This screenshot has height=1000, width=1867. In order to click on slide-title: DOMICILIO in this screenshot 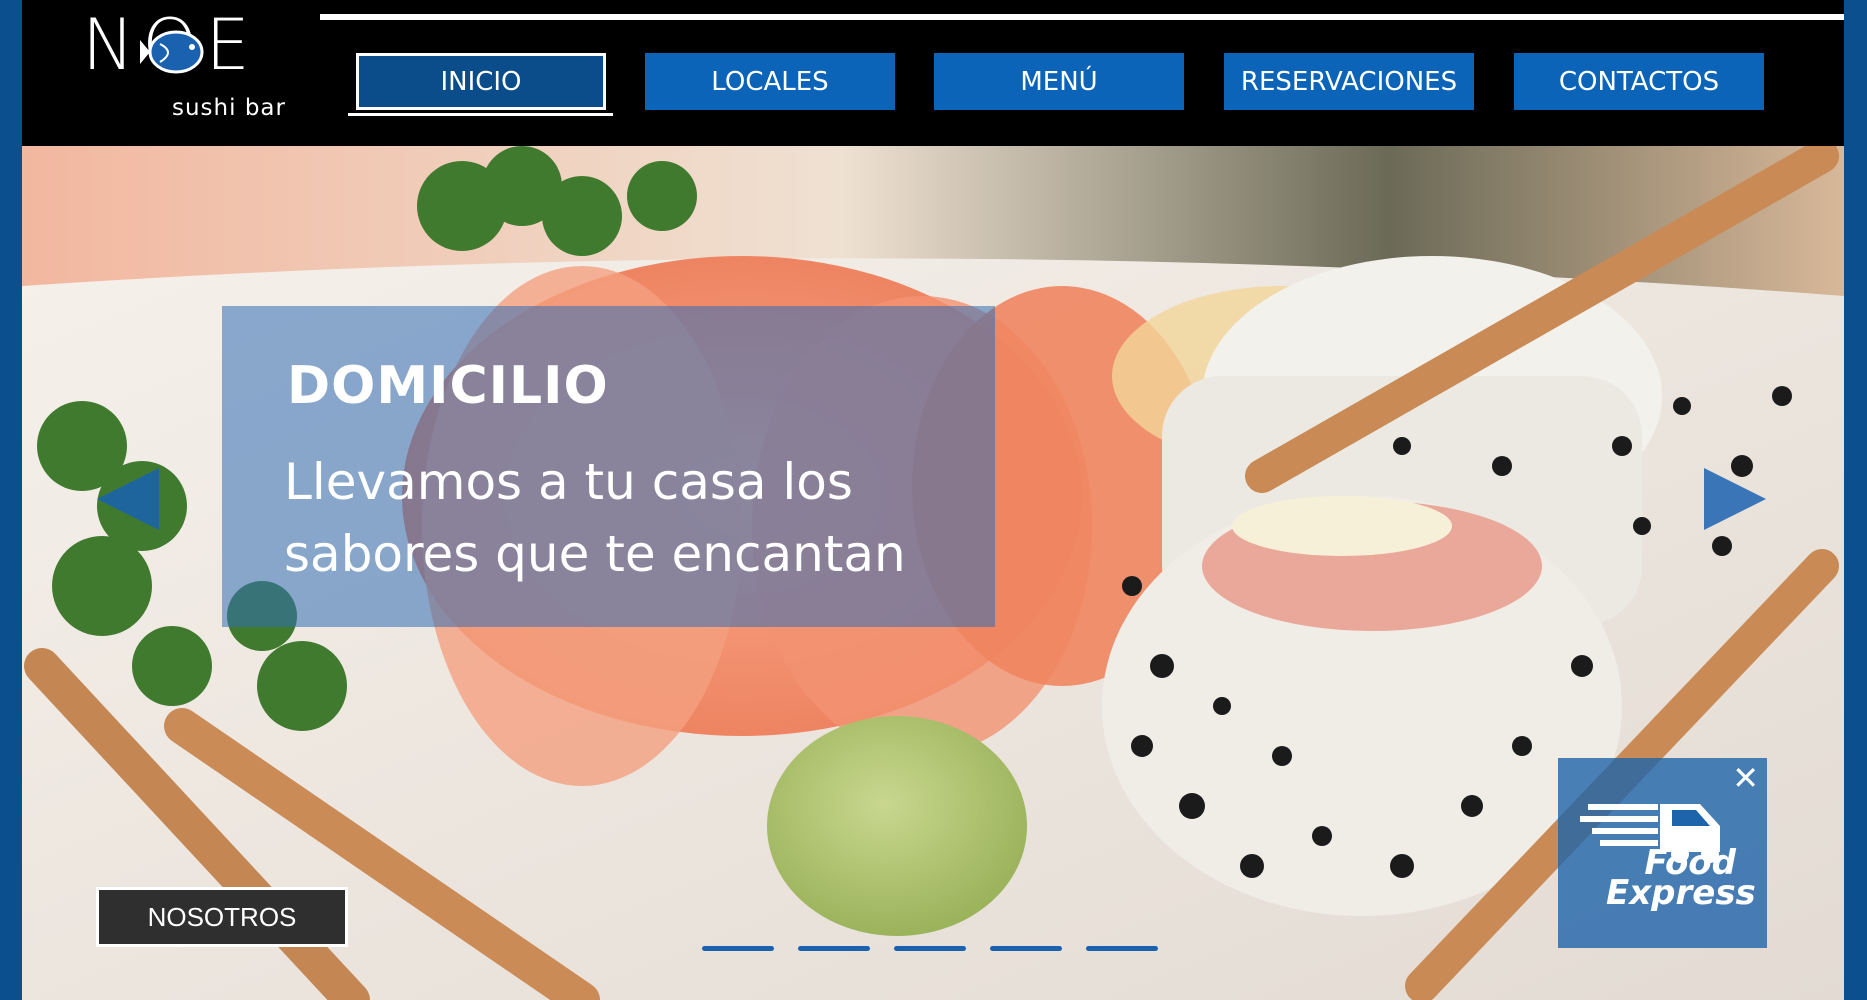, I will do `click(448, 386)`.